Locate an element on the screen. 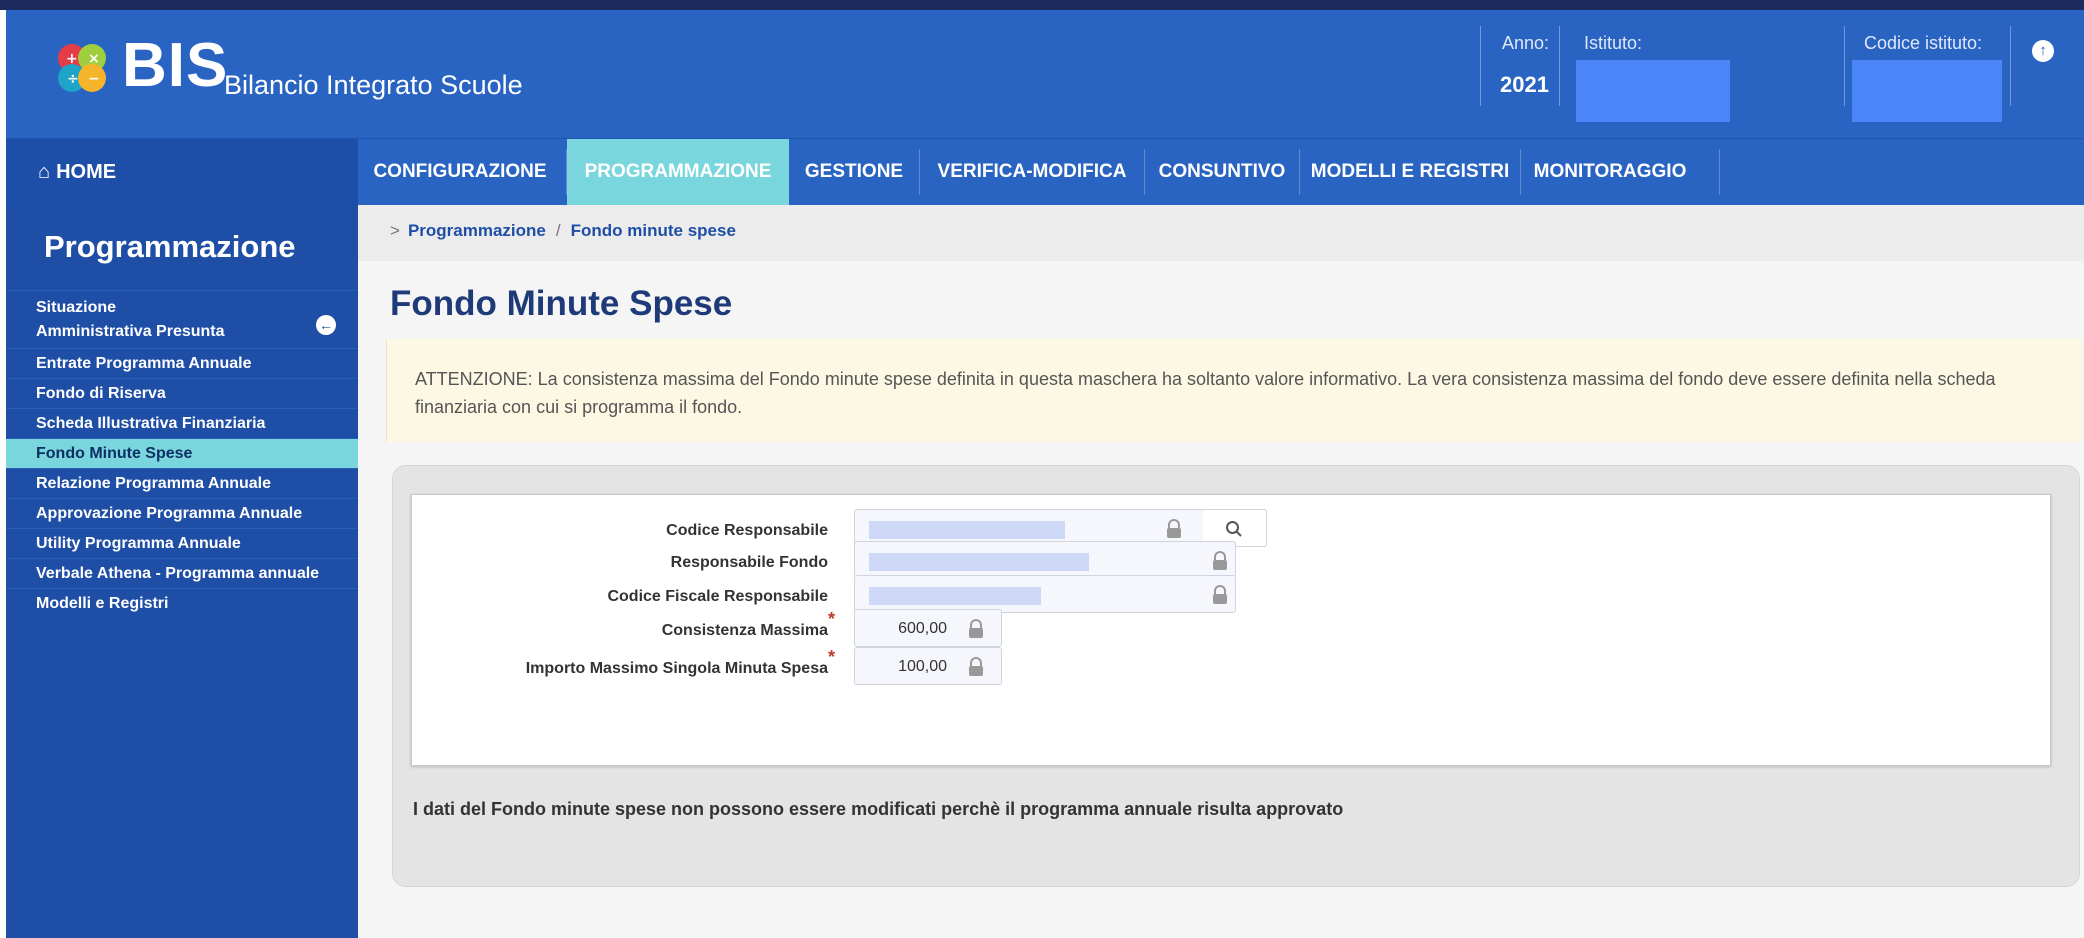  importo-massimo-input: 100,00 is located at coordinates (928, 666).